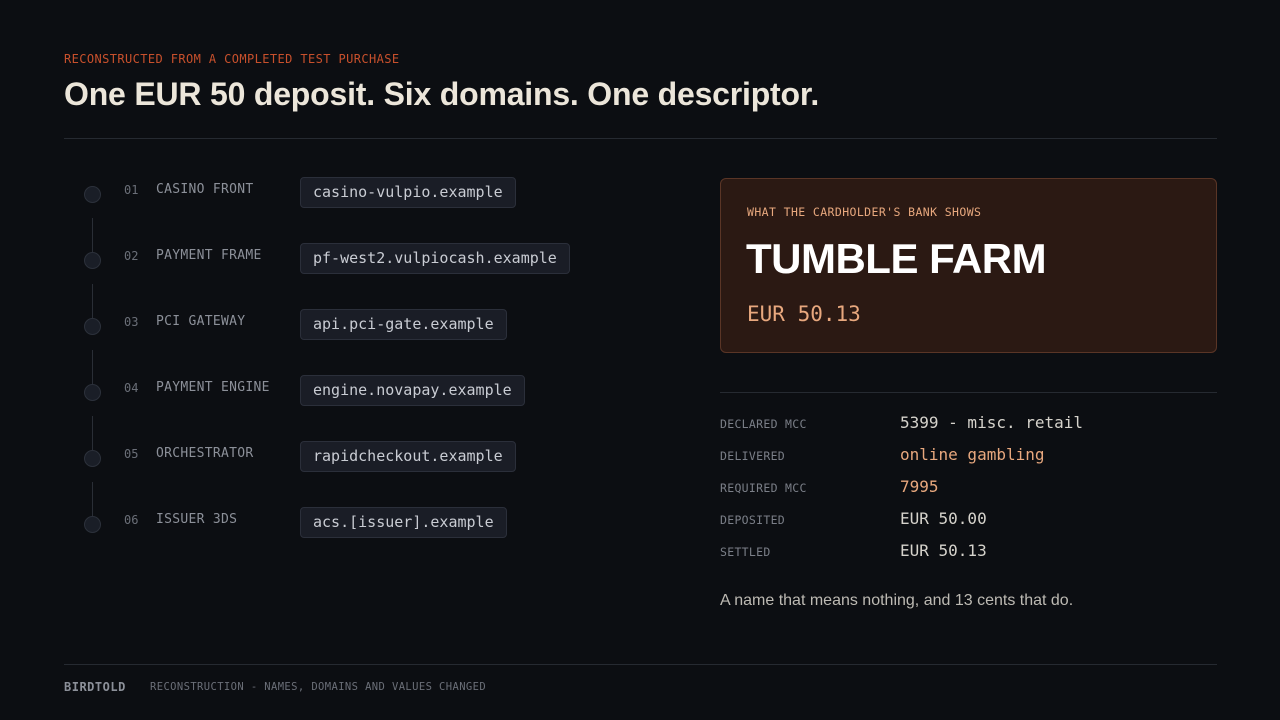 Image resolution: width=1280 pixels, height=720 pixels. Describe the element at coordinates (131, 520) in the screenshot. I see `step-number: 06` at that location.